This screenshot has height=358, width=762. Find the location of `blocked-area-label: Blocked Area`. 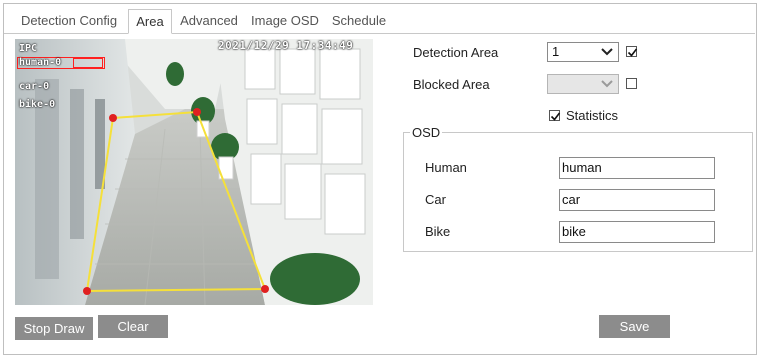

blocked-area-label: Blocked Area is located at coordinates (451, 84).